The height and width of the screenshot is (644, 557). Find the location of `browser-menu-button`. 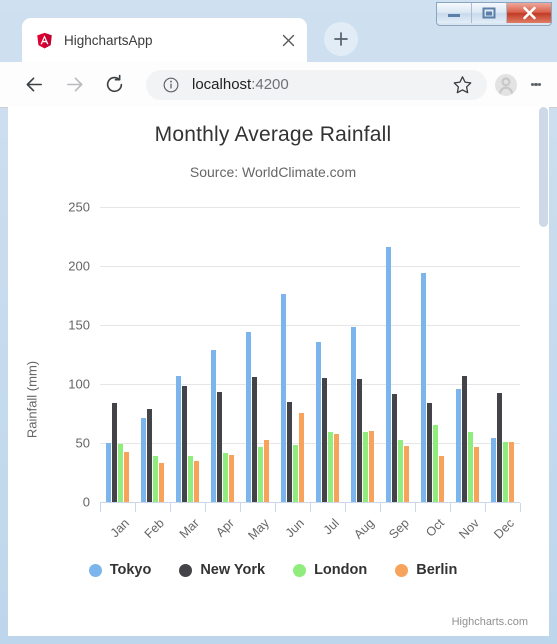

browser-menu-button is located at coordinates (536, 85).